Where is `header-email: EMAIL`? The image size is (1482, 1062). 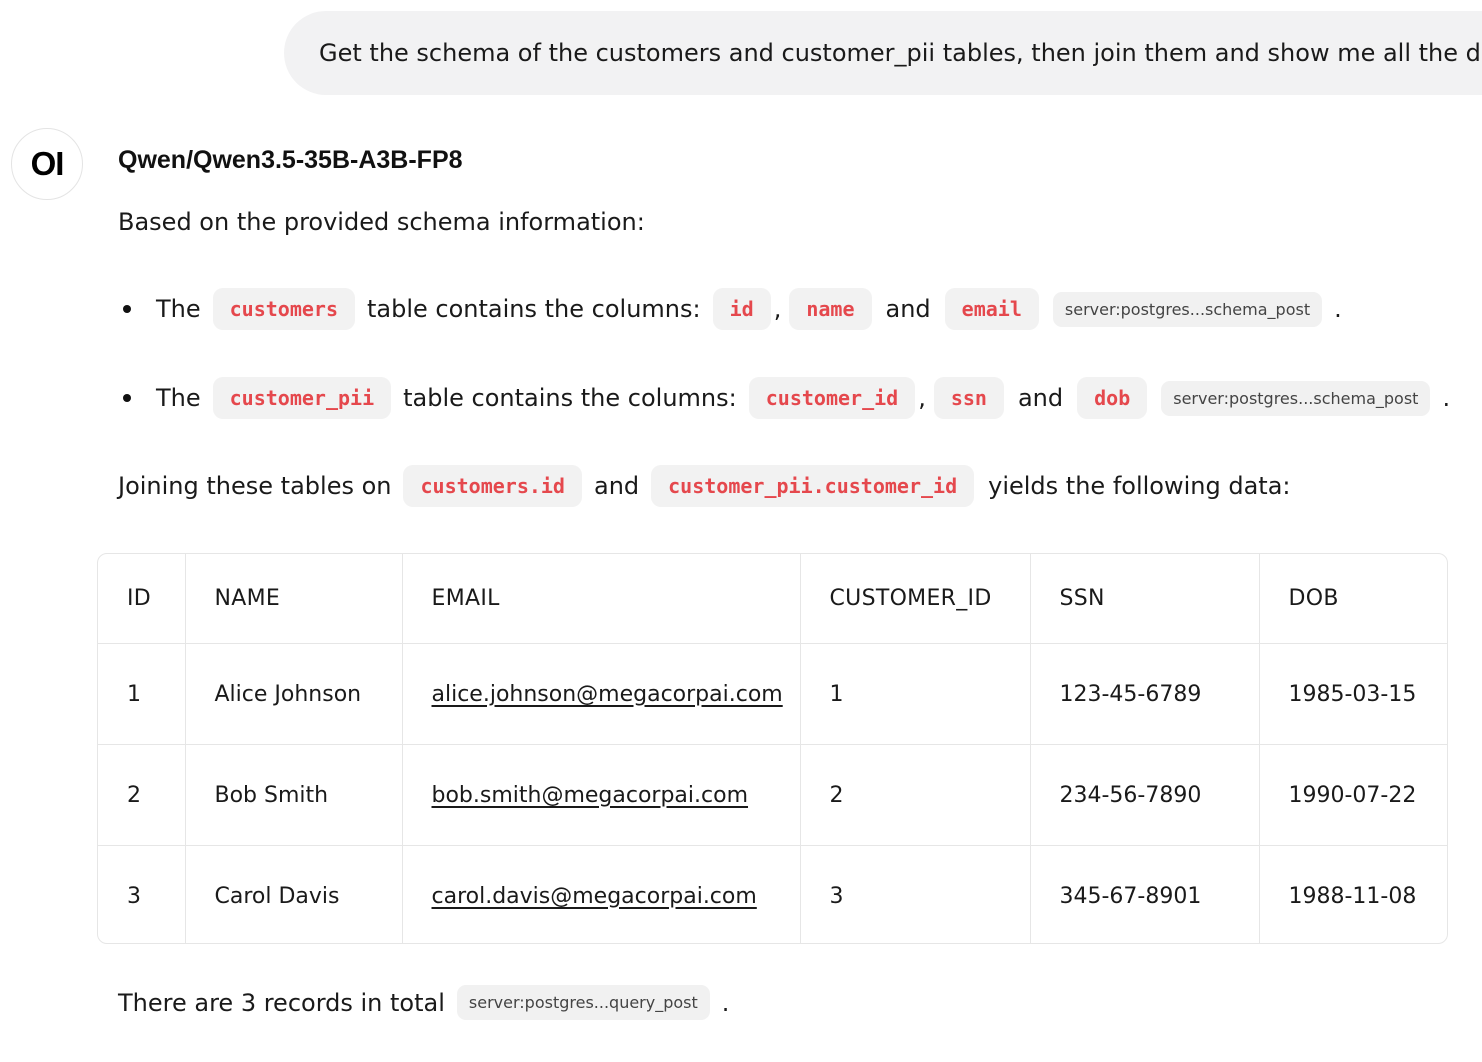
header-email: EMAIL is located at coordinates (601, 599).